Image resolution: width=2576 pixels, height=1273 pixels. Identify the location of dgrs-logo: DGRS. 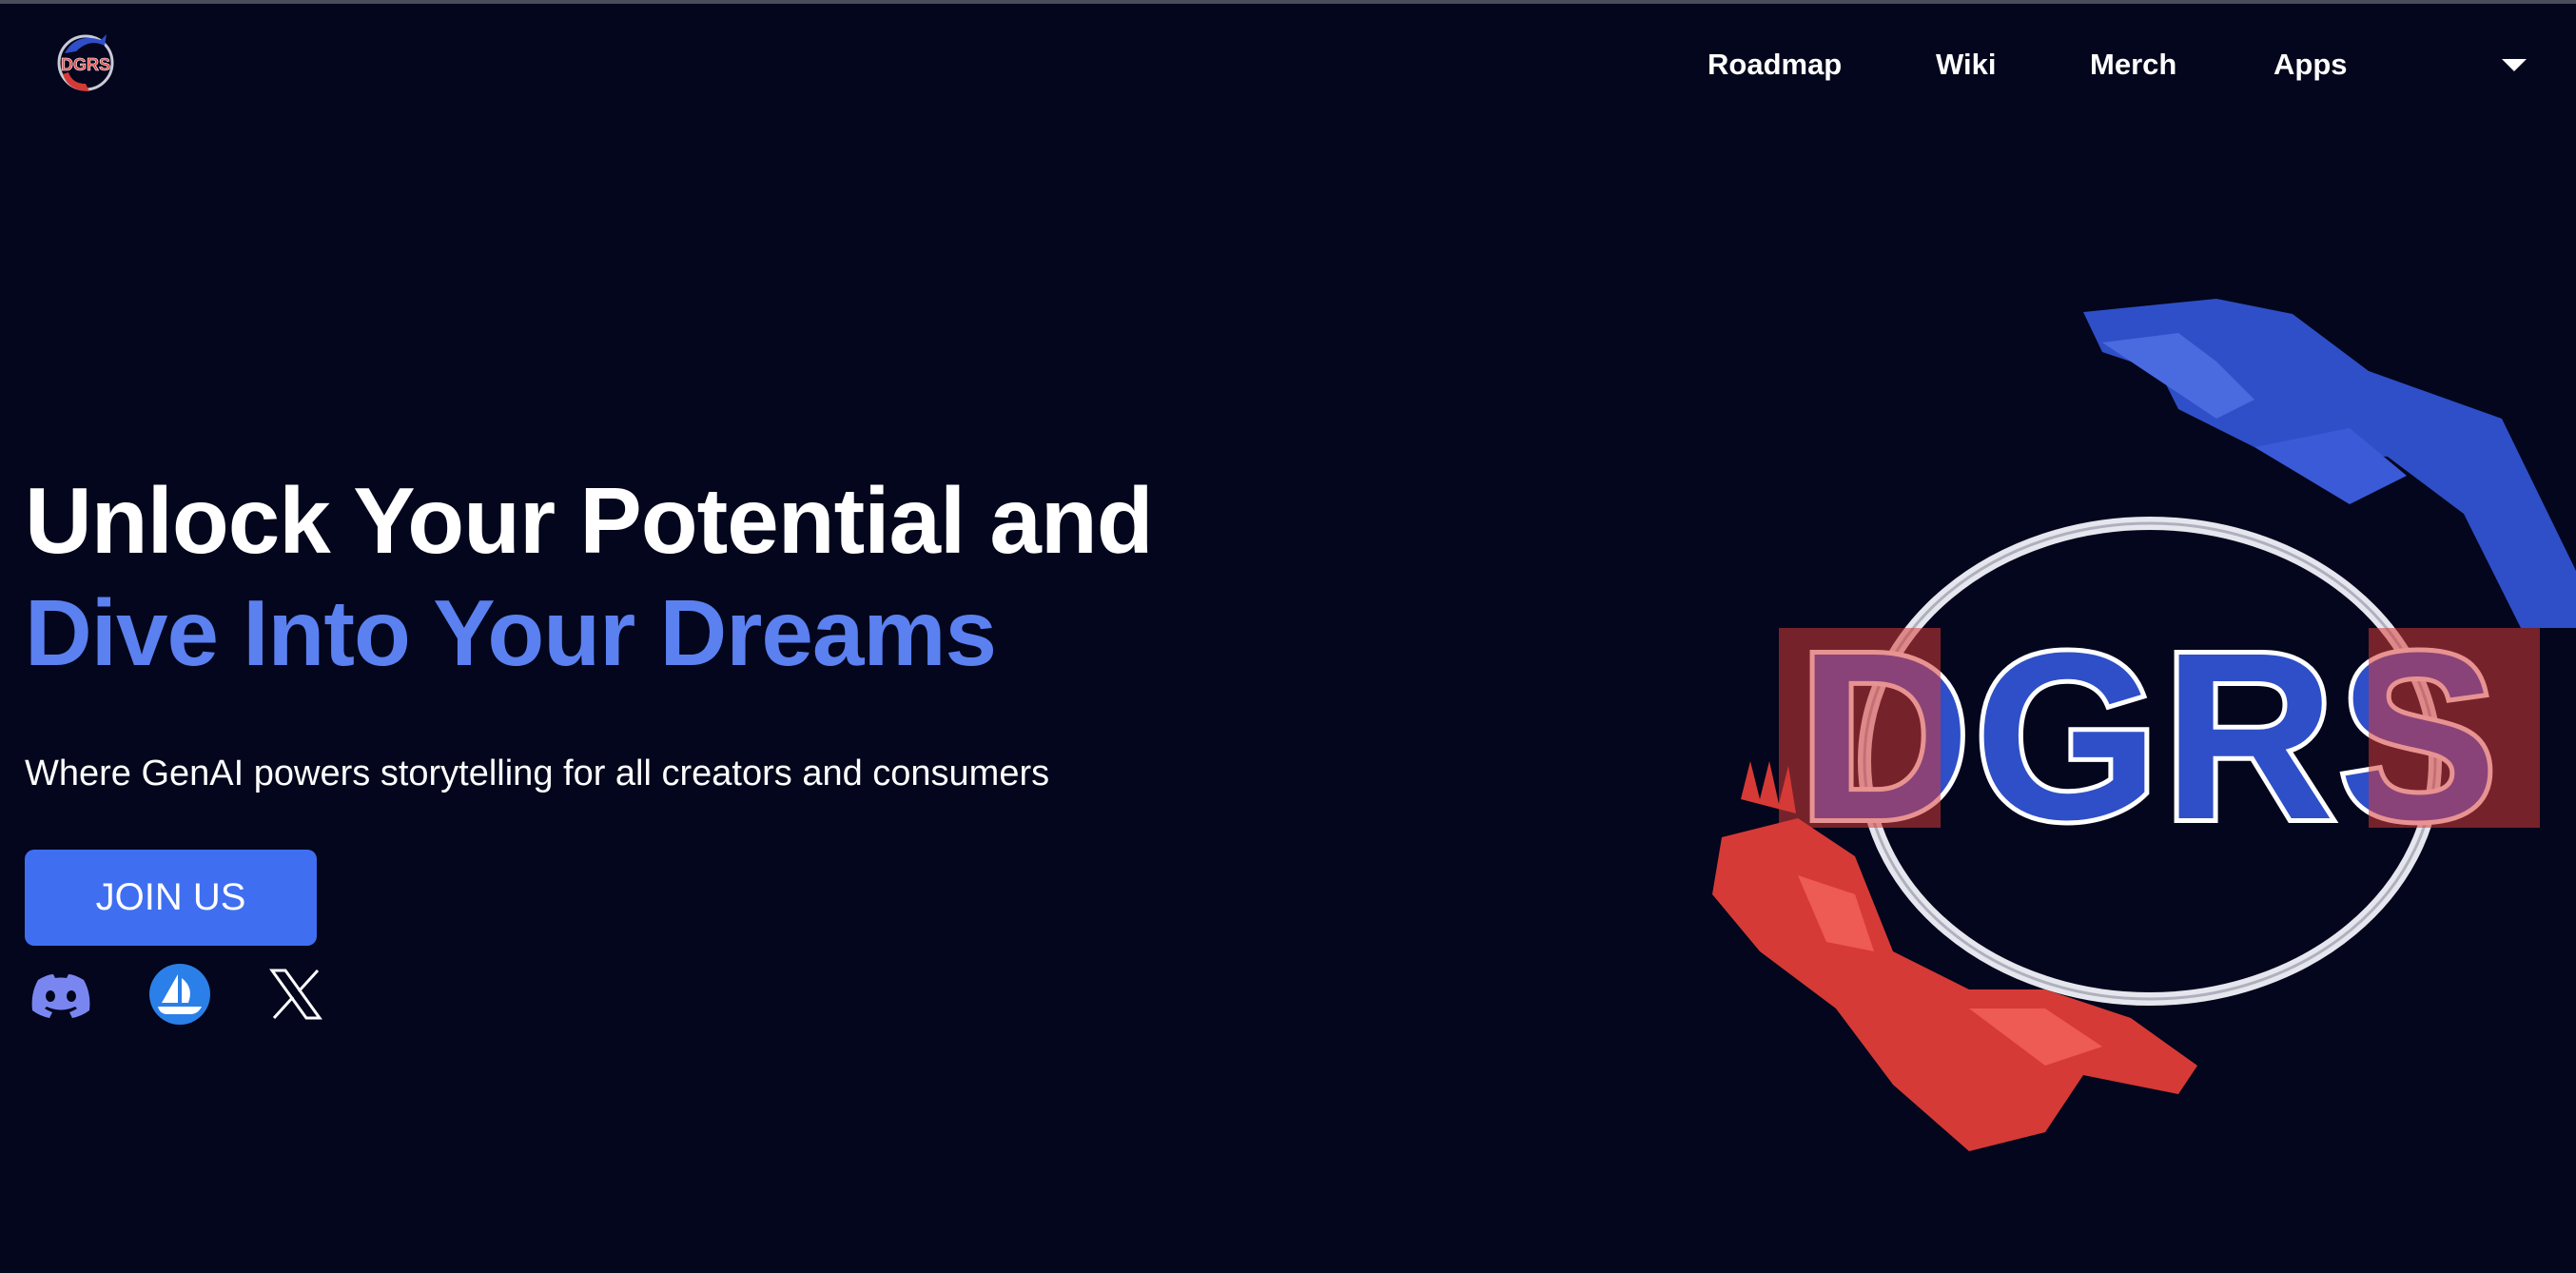
(86, 63).